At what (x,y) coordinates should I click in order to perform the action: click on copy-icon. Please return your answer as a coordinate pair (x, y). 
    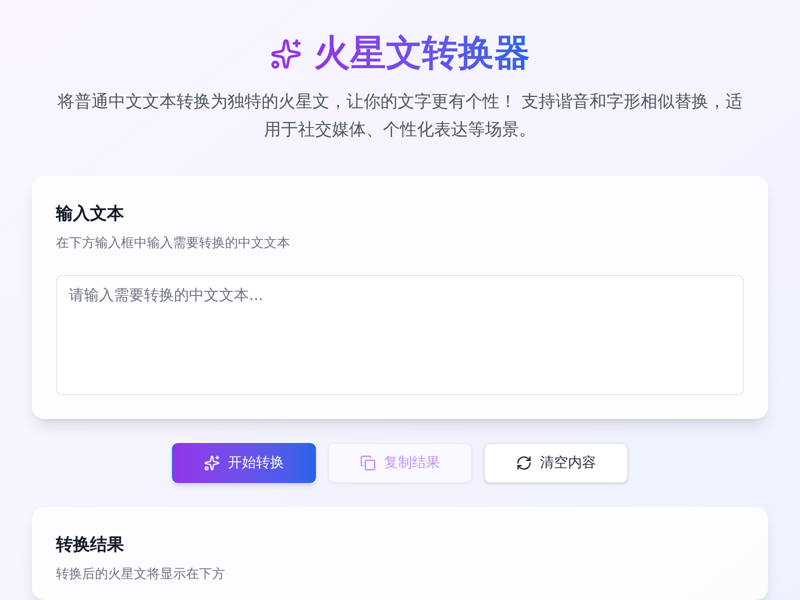
    Looking at the image, I should click on (368, 463).